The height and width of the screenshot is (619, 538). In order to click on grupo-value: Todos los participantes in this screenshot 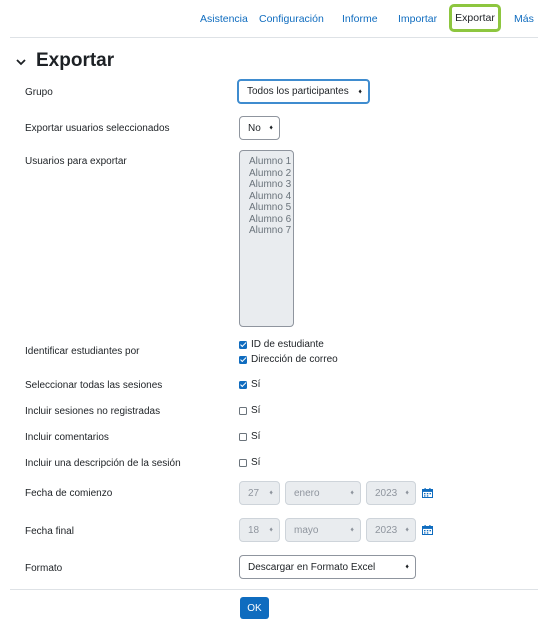, I will do `click(298, 91)`.